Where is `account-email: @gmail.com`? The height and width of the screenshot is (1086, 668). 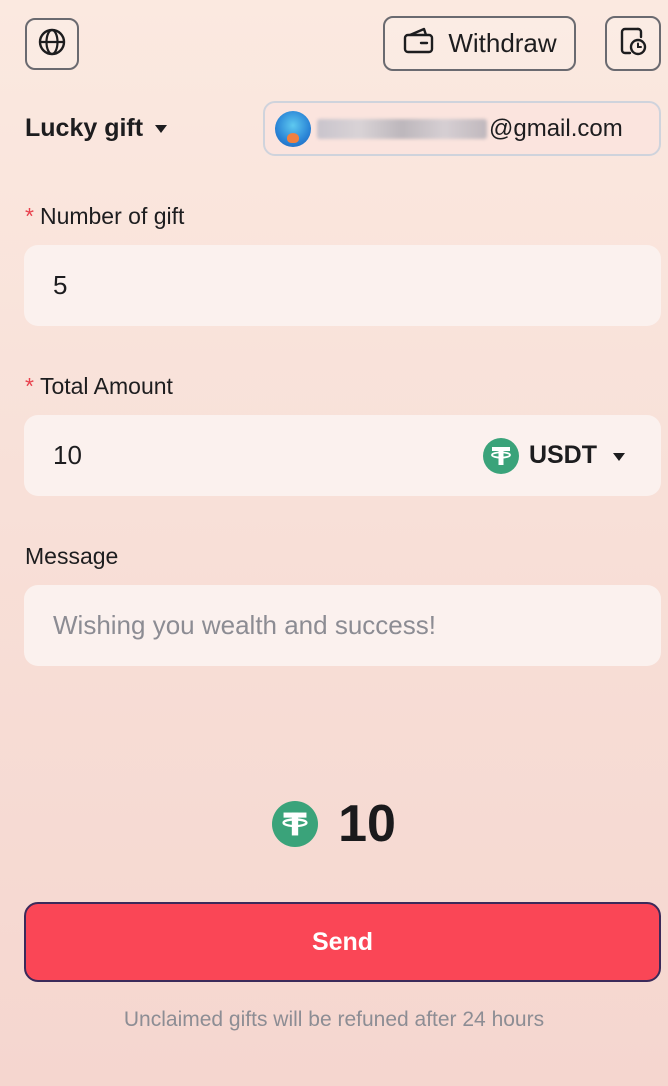 account-email: @gmail.com is located at coordinates (556, 128).